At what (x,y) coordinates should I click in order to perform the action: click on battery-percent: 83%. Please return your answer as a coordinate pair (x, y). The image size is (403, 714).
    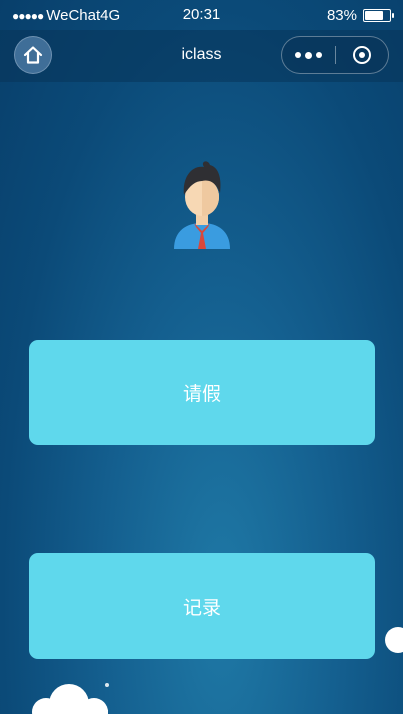
    Looking at the image, I should click on (341, 15).